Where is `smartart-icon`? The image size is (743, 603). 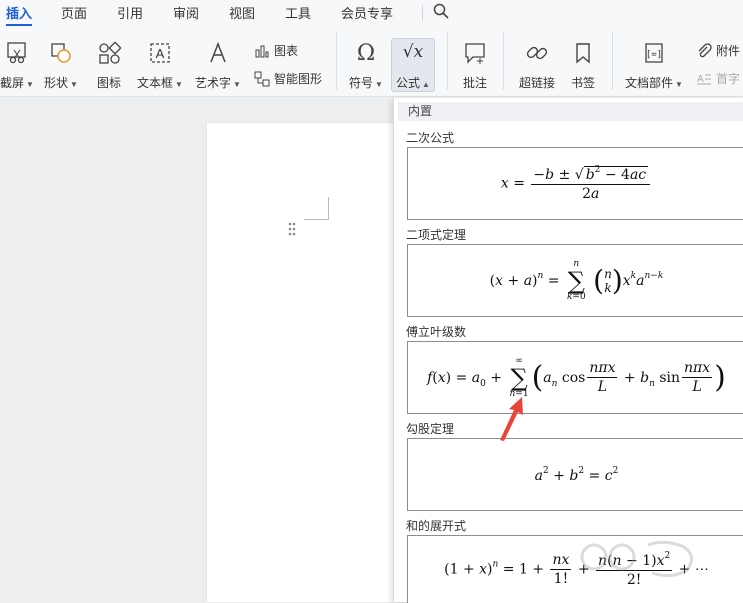
smartart-icon is located at coordinates (262, 78).